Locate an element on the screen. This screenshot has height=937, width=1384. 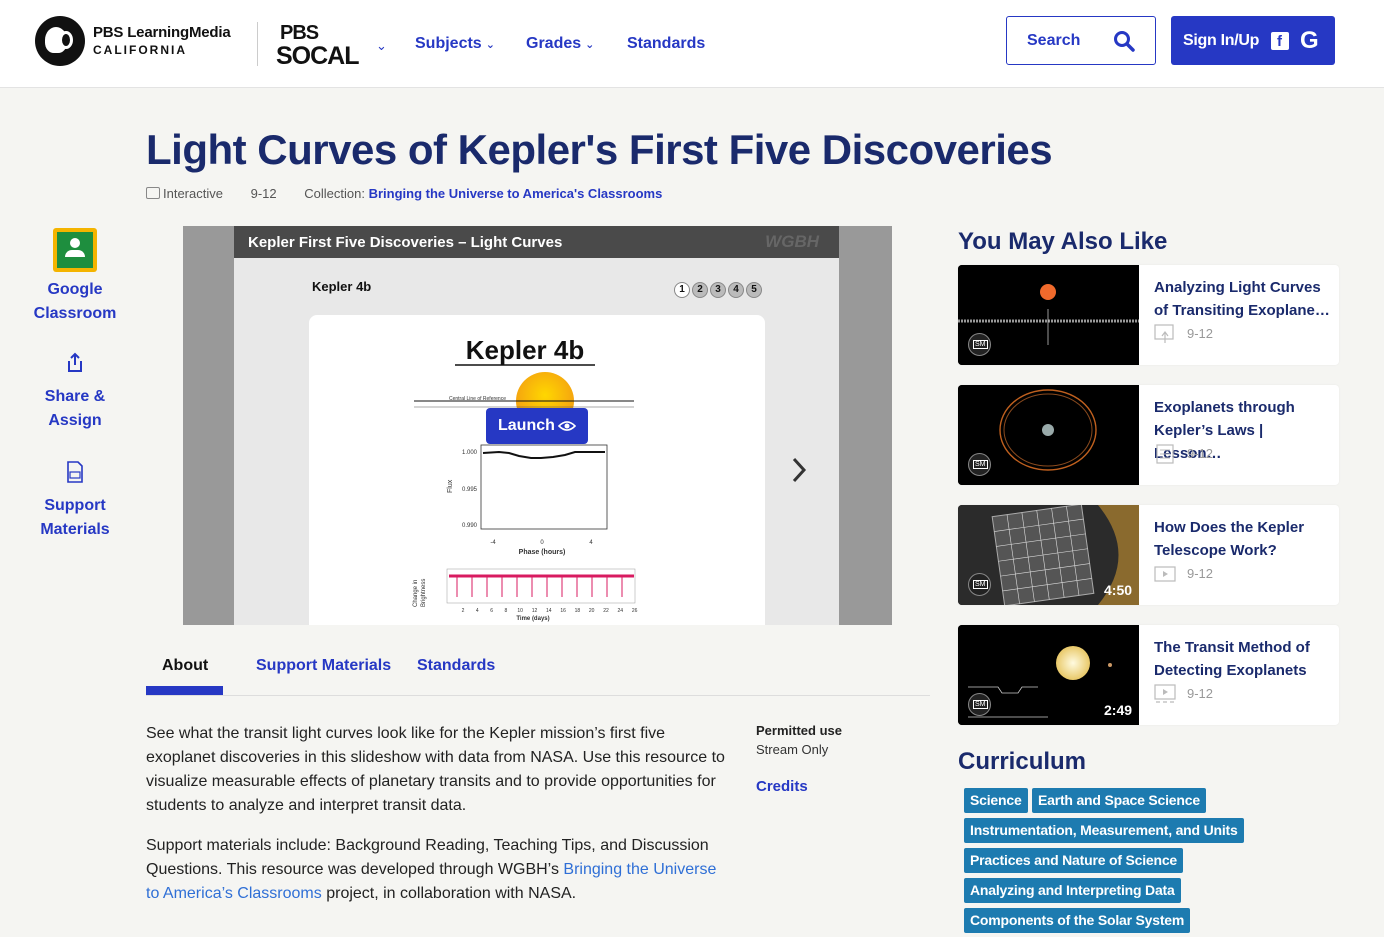
document-icon is located at coordinates (1165, 454).